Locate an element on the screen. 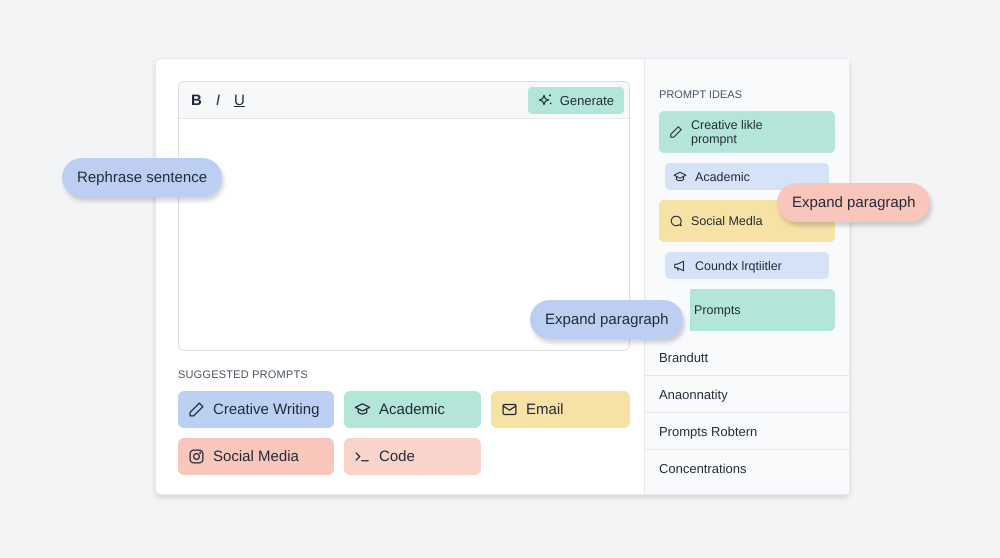  sparkle-icon is located at coordinates (546, 100).